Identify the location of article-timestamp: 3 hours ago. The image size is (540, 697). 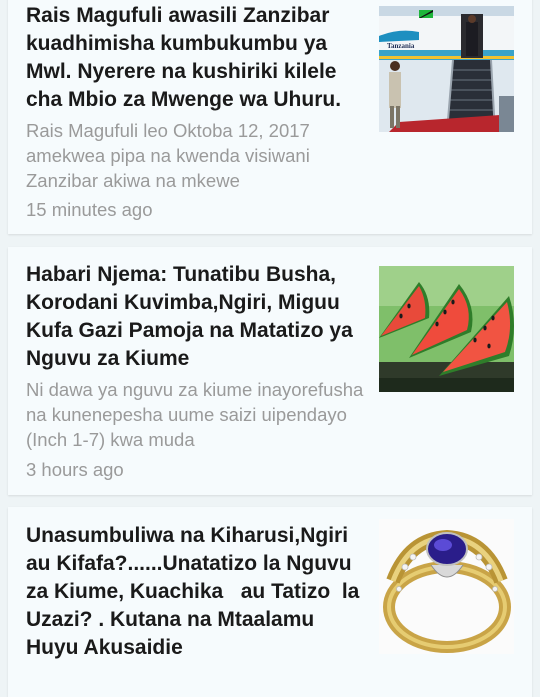
(75, 469).